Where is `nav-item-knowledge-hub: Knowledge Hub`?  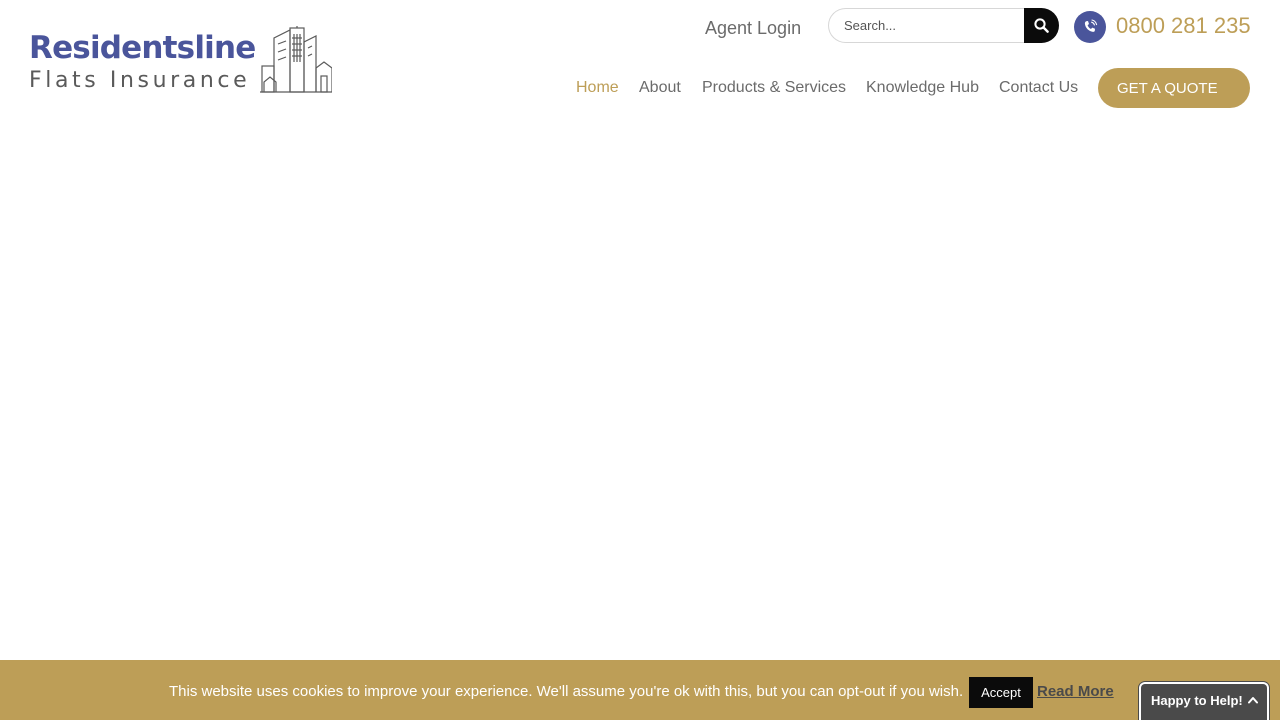
nav-item-knowledge-hub: Knowledge Hub is located at coordinates (922, 88).